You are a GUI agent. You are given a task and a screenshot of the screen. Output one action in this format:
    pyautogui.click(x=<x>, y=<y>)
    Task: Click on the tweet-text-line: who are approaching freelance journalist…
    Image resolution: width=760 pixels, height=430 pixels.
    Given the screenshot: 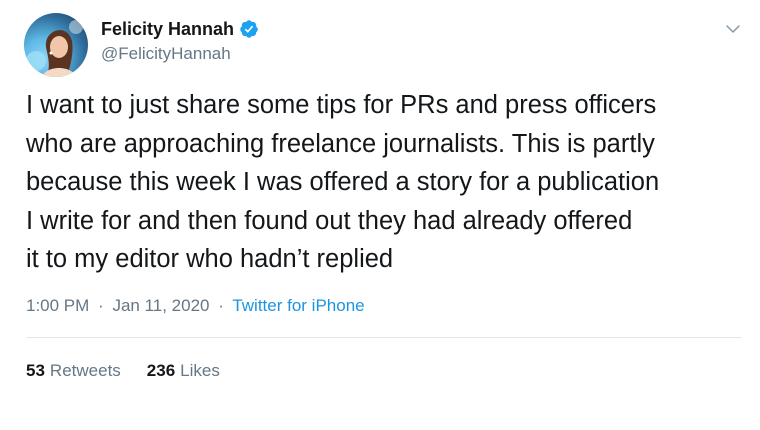 What is the action you would take?
    pyautogui.click(x=340, y=143)
    